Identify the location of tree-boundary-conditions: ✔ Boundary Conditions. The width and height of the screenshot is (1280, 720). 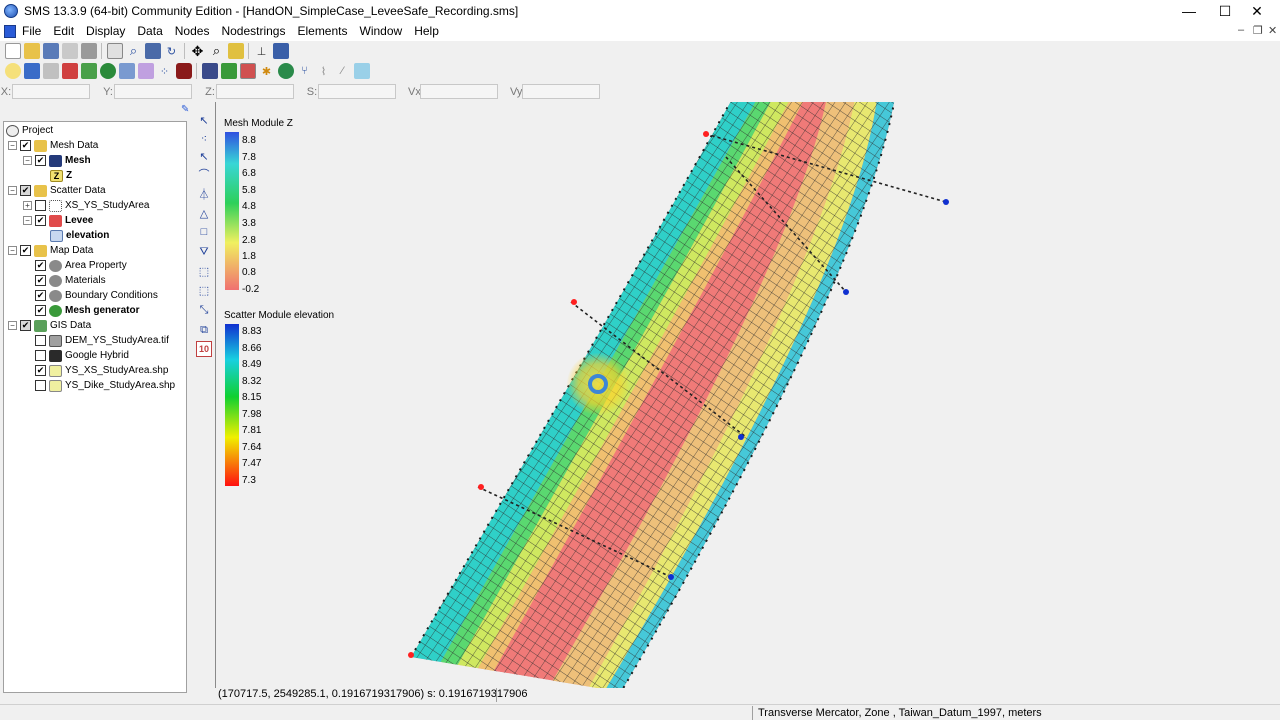
(96, 295).